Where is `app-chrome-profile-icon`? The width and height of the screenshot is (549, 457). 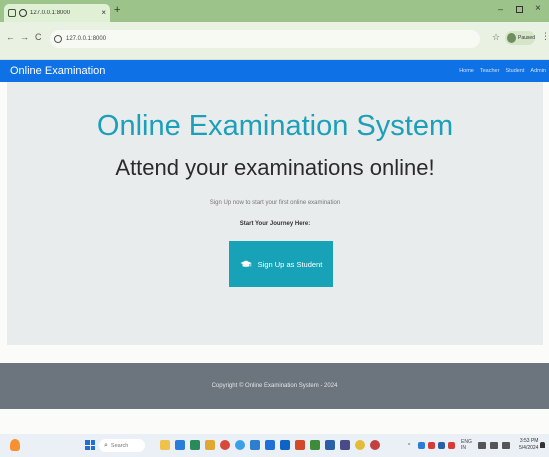 app-chrome-profile-icon is located at coordinates (360, 445).